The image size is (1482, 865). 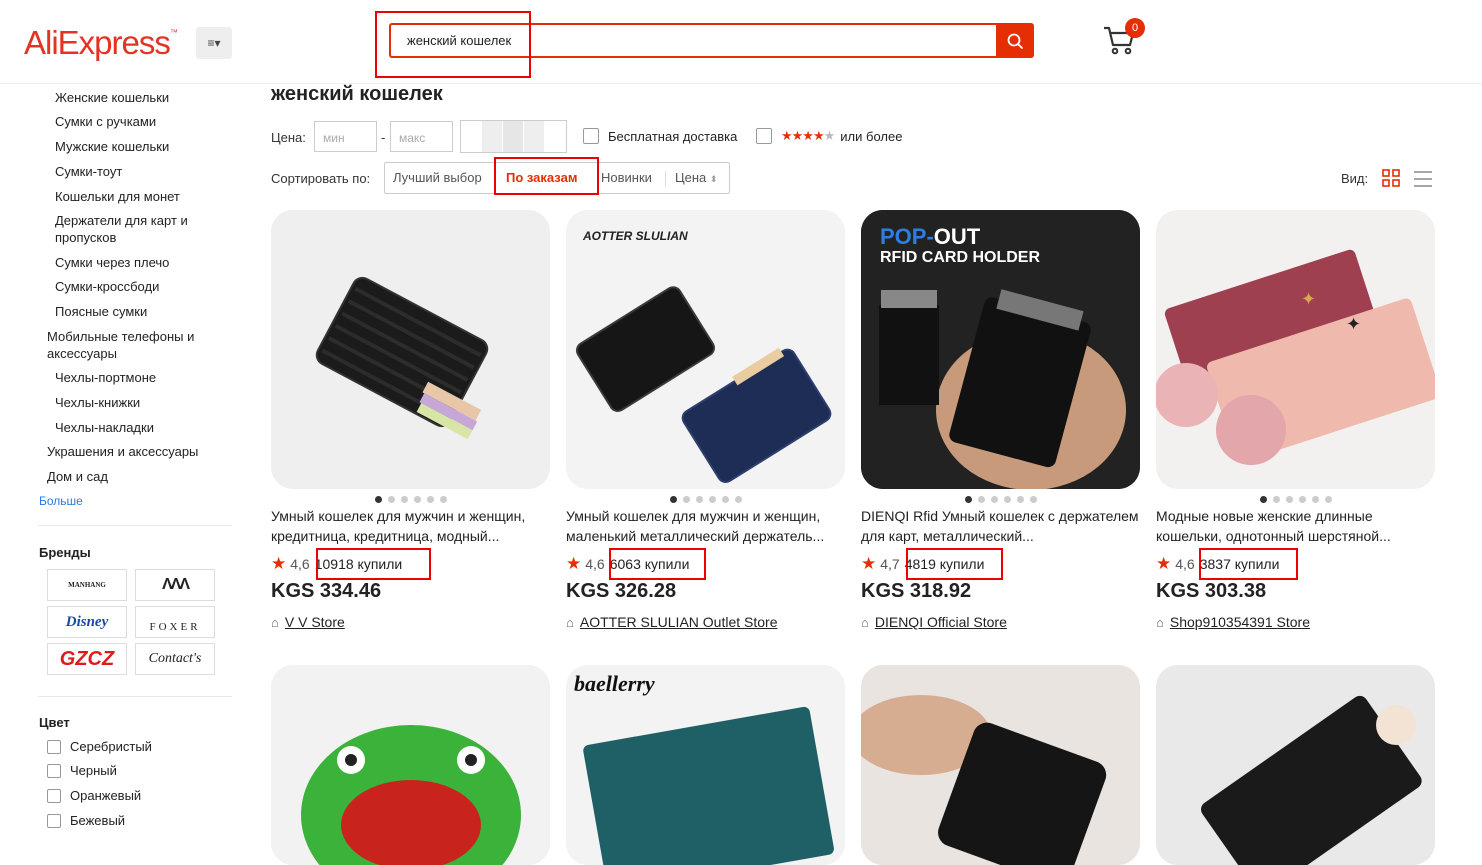 I want to click on store-link: ⌂ DIENQI Official Store, so click(x=934, y=622).